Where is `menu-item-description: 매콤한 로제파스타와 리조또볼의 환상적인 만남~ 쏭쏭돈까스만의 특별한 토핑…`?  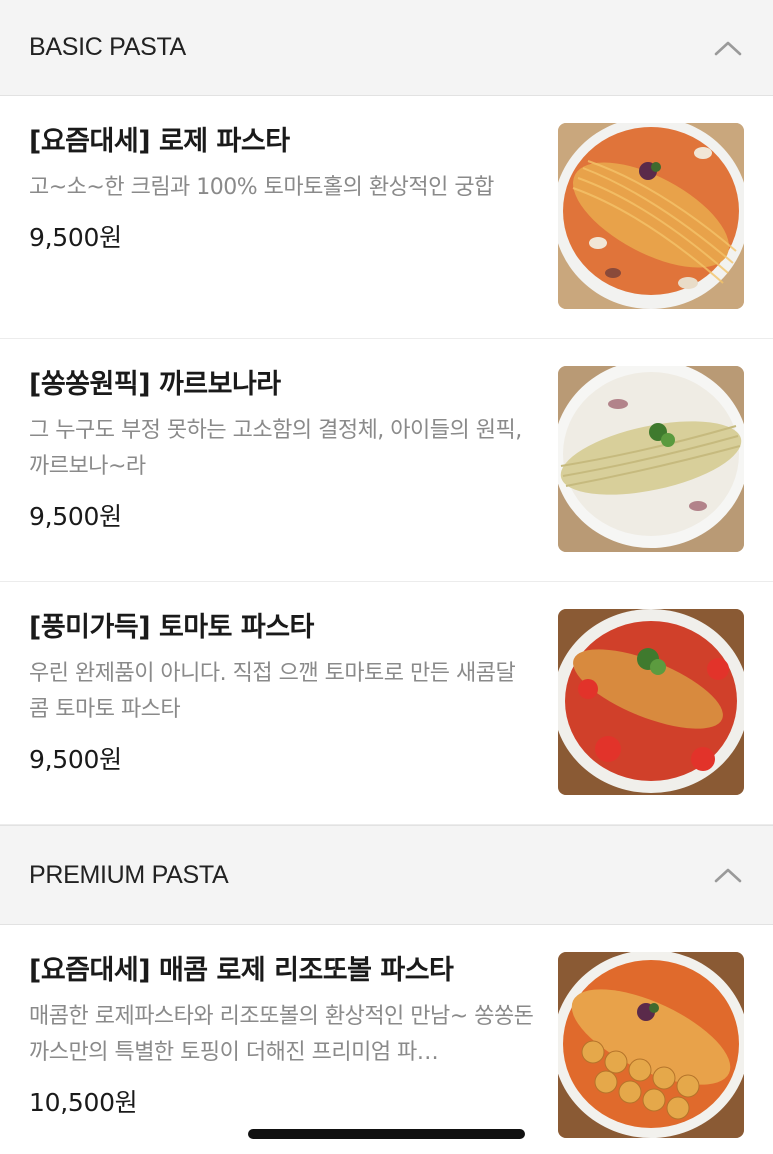 menu-item-description: 매콤한 로제파스타와 리조또볼의 환상적인 만남~ 쏭쏭돈까스만의 특별한 토핑… is located at coordinates (281, 1034).